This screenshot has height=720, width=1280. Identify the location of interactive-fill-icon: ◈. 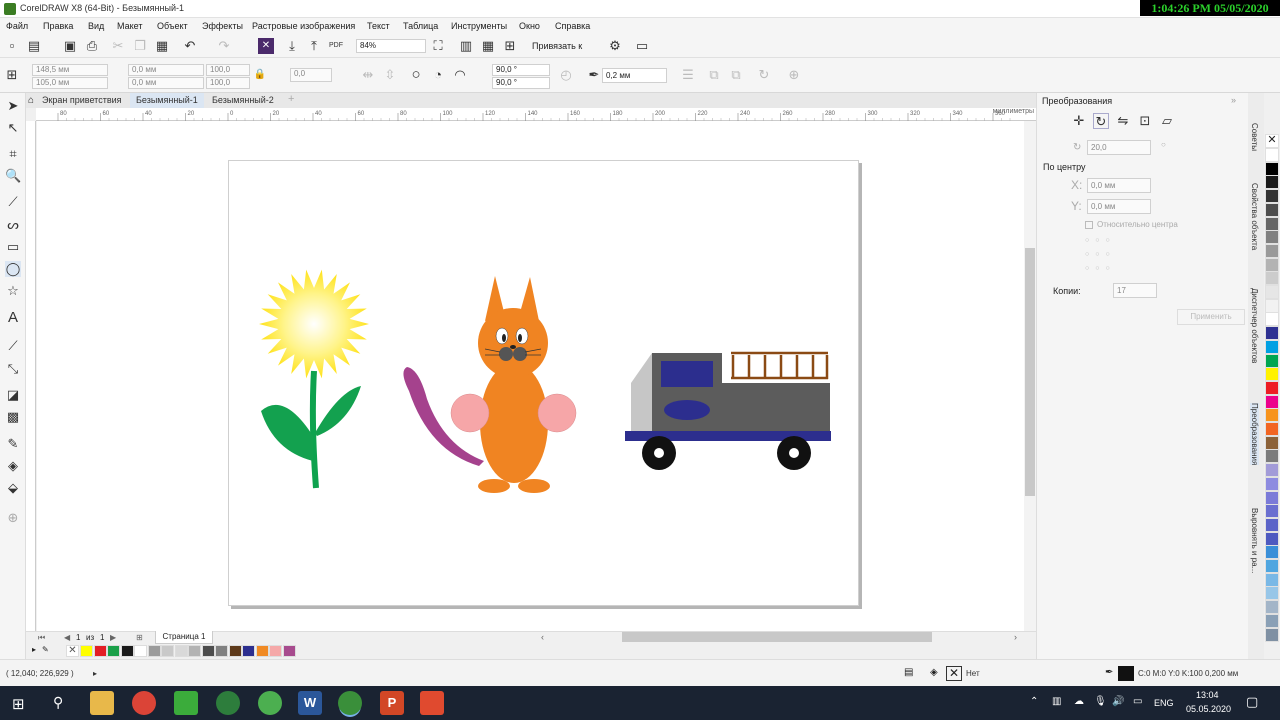
(13, 466).